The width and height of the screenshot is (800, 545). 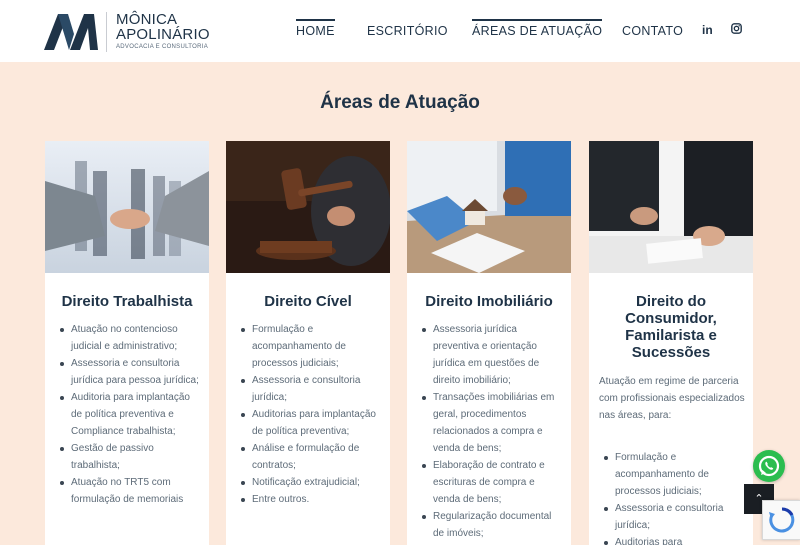 I want to click on whatsapp-icon, so click(x=769, y=466).